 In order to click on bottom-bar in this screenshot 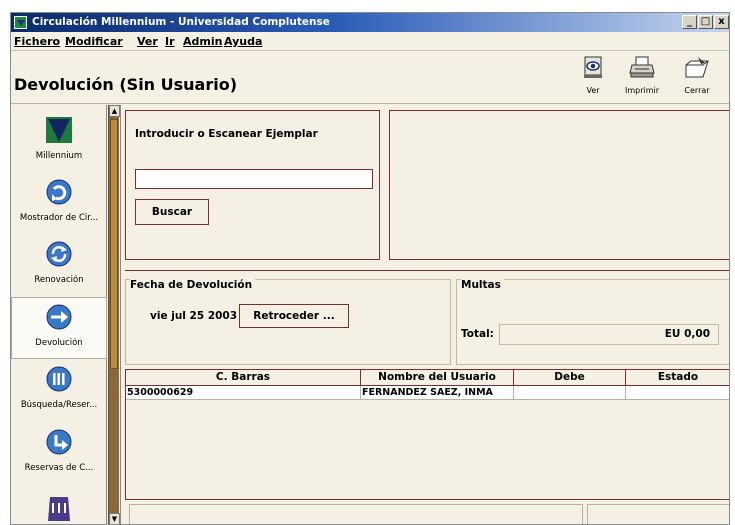, I will do `click(427, 513)`.